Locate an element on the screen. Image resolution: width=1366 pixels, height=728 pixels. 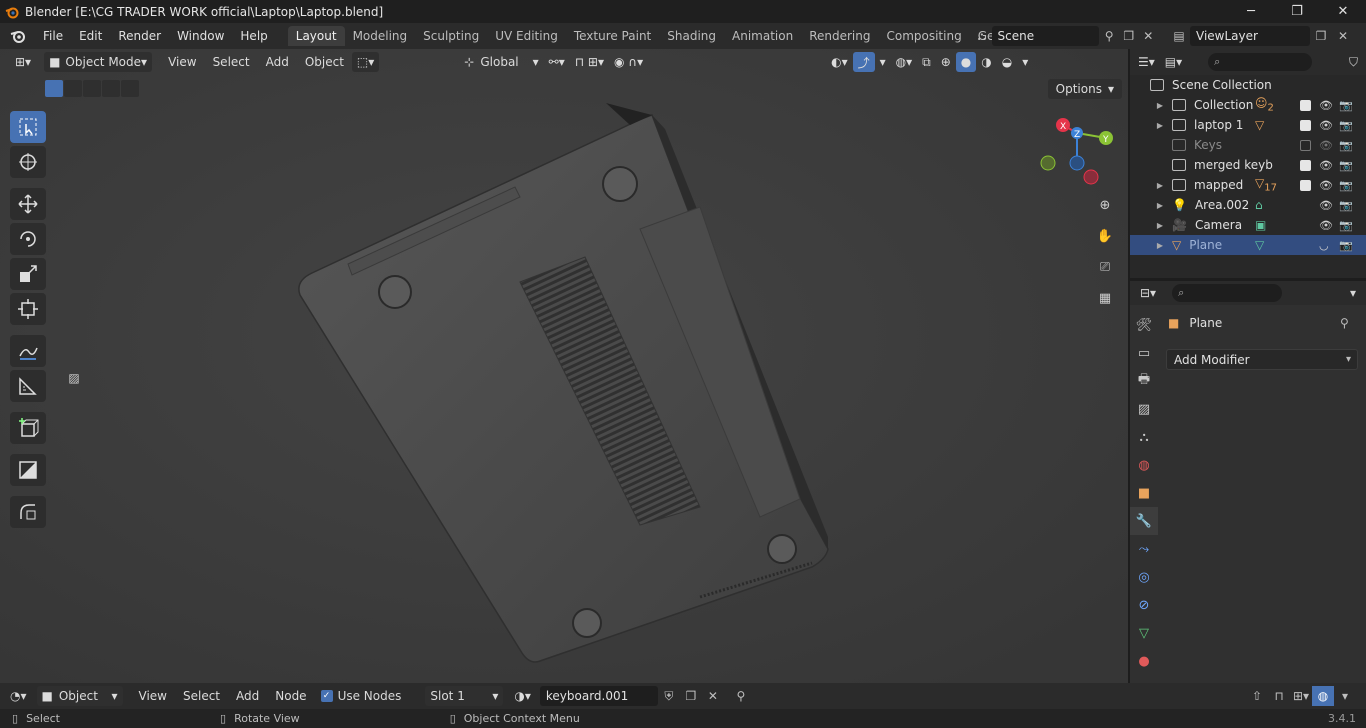
new-view-layer-icon: ❐ is located at coordinates (1321, 36).